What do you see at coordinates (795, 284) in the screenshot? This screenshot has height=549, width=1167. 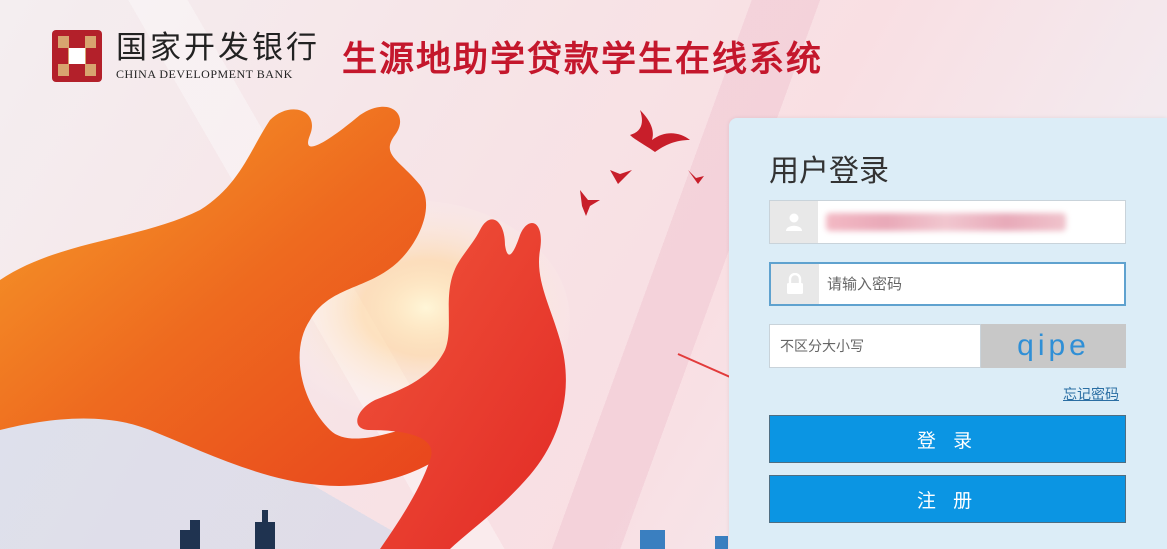 I see `lock-icon` at bounding box center [795, 284].